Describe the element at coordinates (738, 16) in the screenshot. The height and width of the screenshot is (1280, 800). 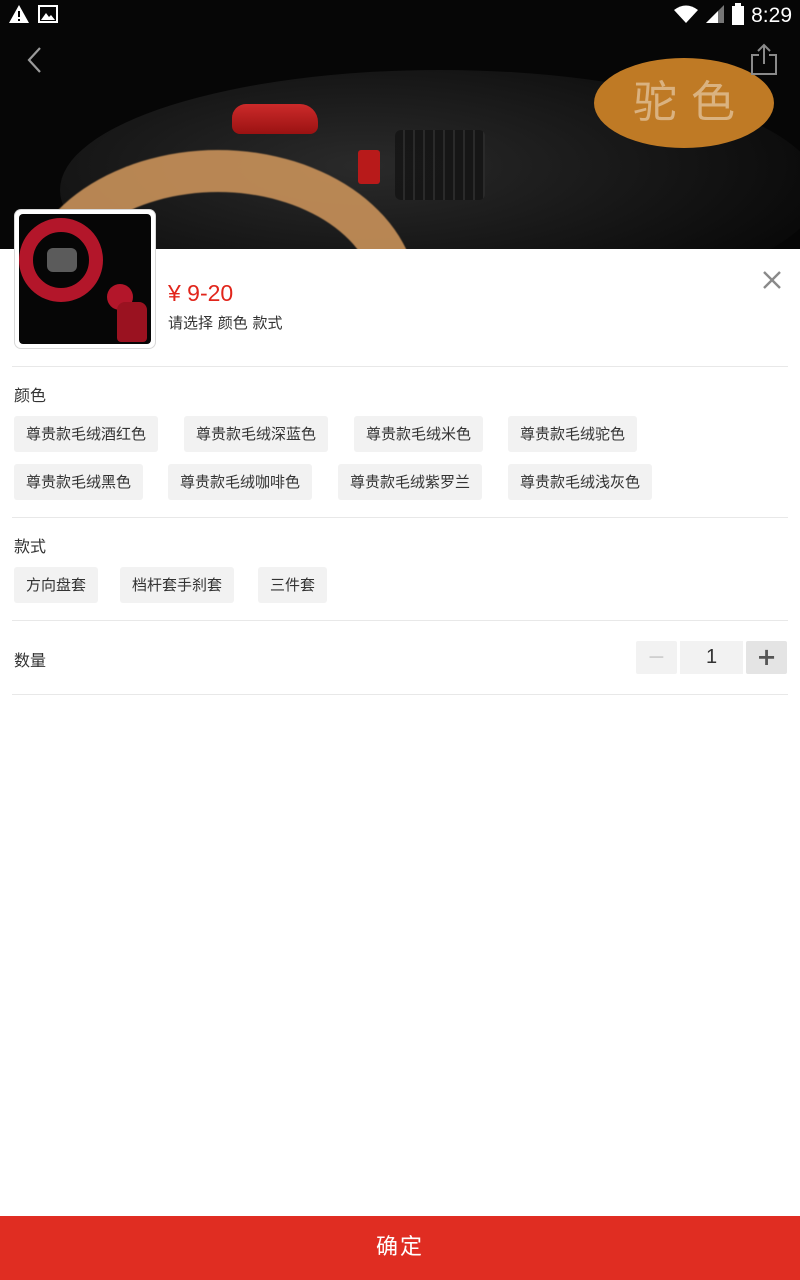
I see `battery-icon` at that location.